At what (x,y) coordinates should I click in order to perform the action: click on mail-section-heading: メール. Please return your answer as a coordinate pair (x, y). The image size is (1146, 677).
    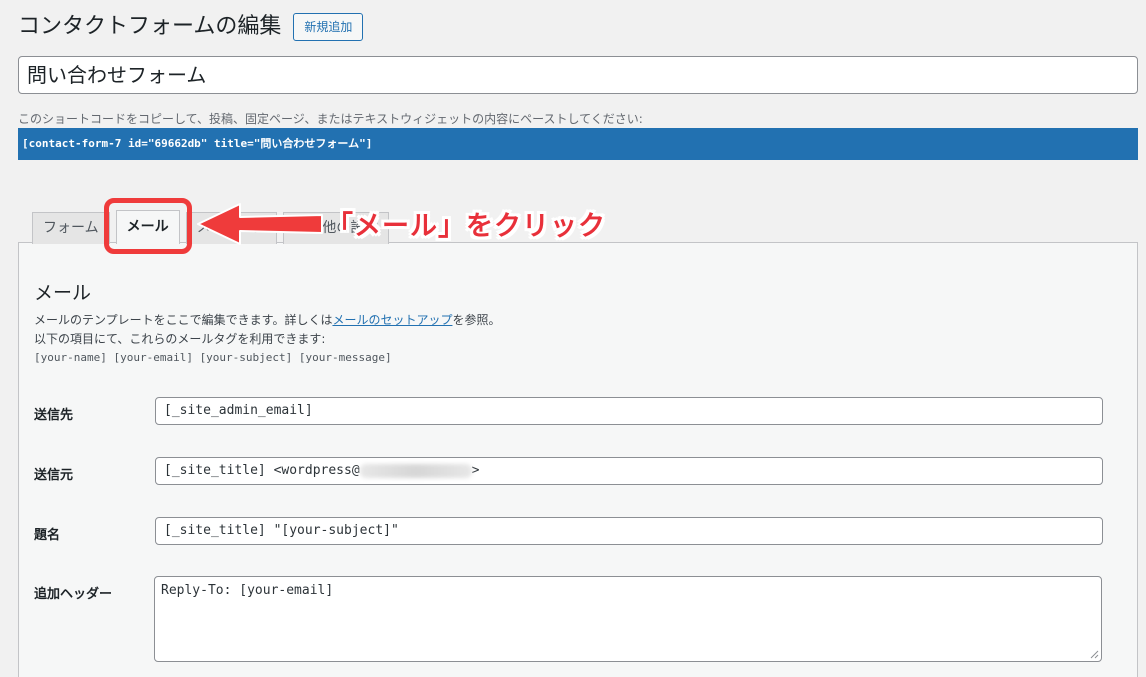
    Looking at the image, I should click on (63, 293).